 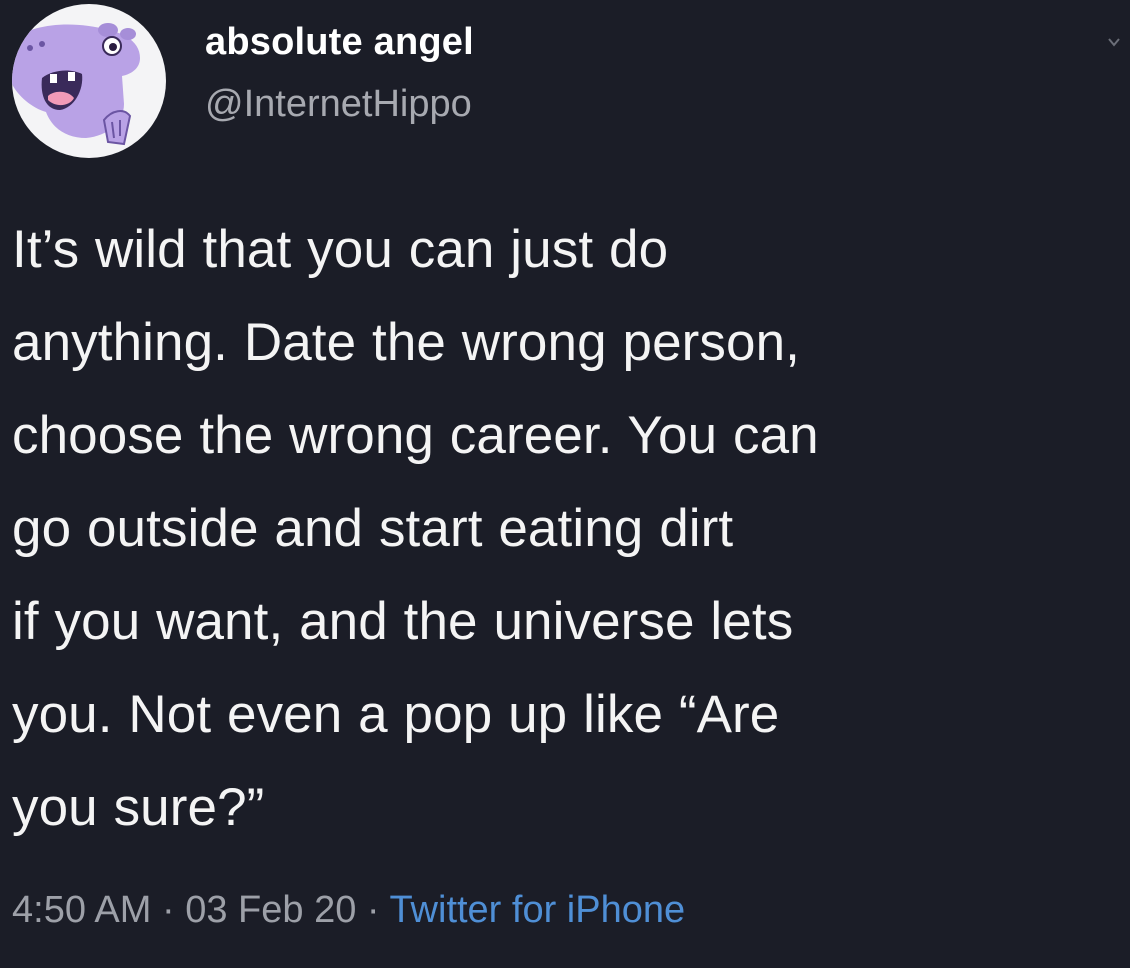 What do you see at coordinates (406, 342) in the screenshot?
I see `tweet-text-line: anything. Date the wrong person,` at bounding box center [406, 342].